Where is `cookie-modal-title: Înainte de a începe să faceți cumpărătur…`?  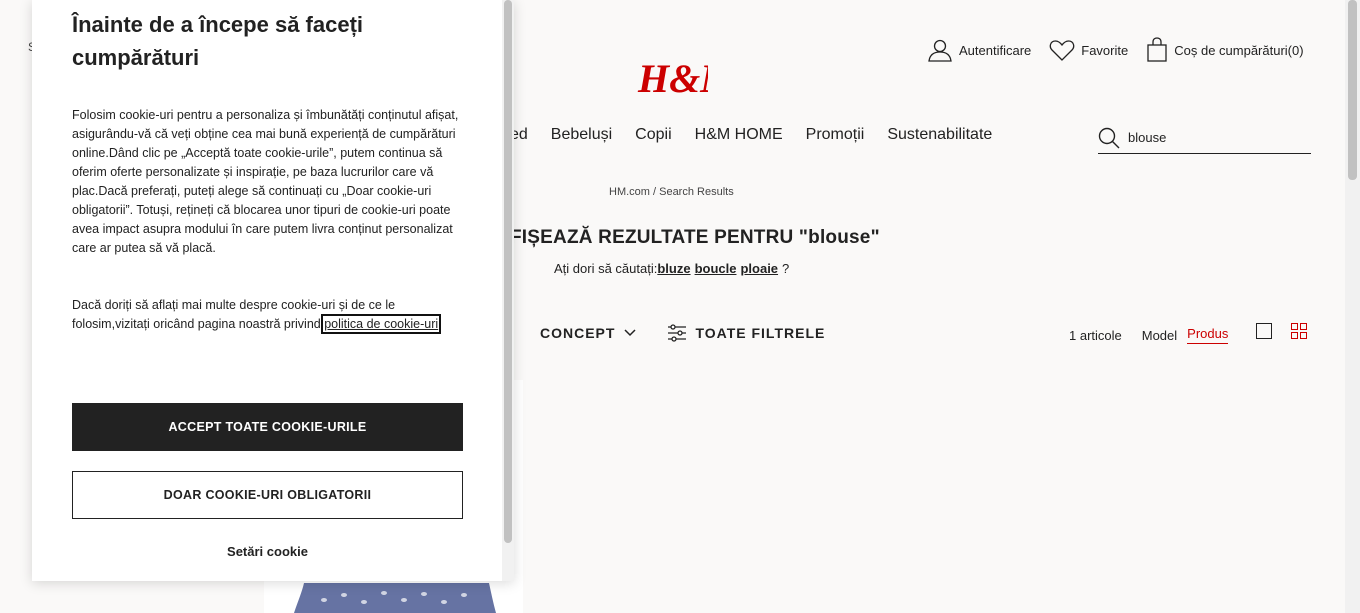
cookie-modal-title: Înainte de a începe să faceți cumpărătur… is located at coordinates (218, 41).